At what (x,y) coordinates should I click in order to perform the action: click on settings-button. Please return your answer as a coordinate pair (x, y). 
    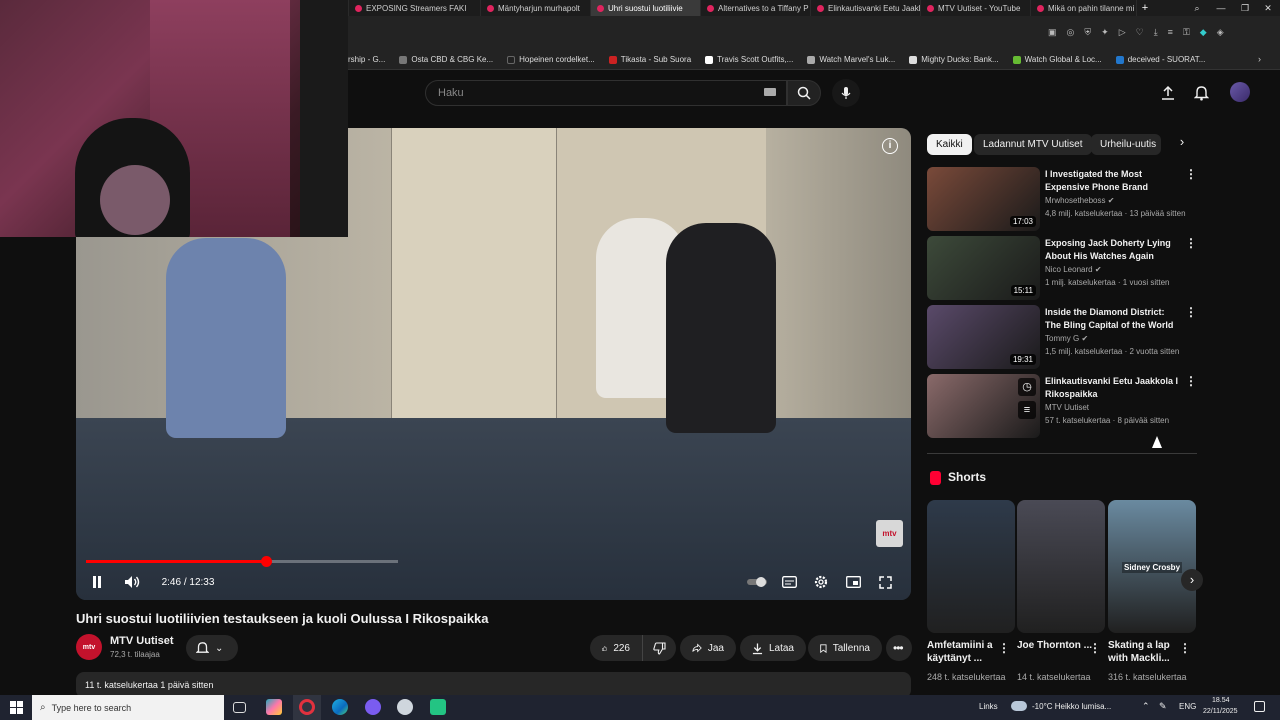
    Looking at the image, I should click on (821, 582).